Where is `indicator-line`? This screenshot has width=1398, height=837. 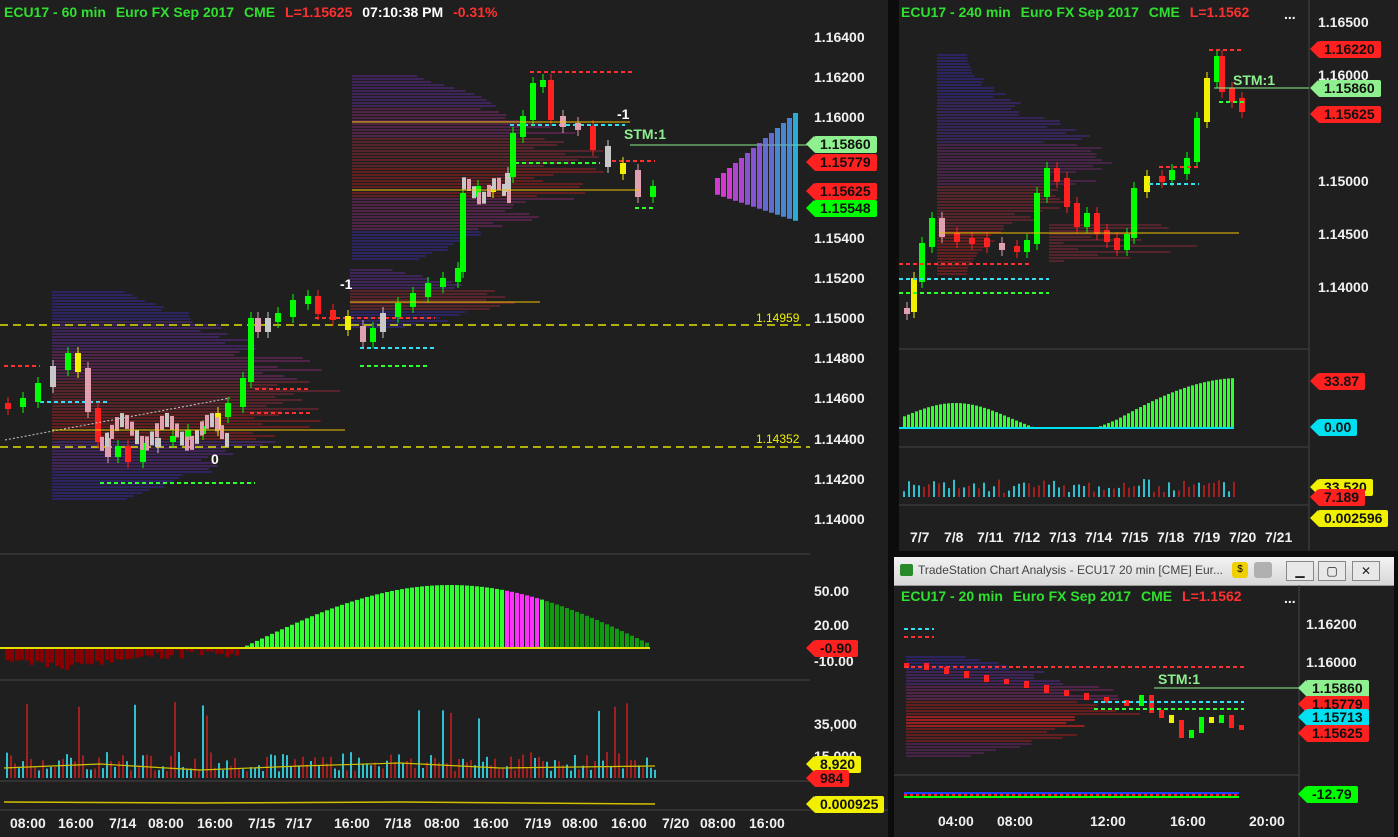
indicator-line is located at coordinates (329, 803).